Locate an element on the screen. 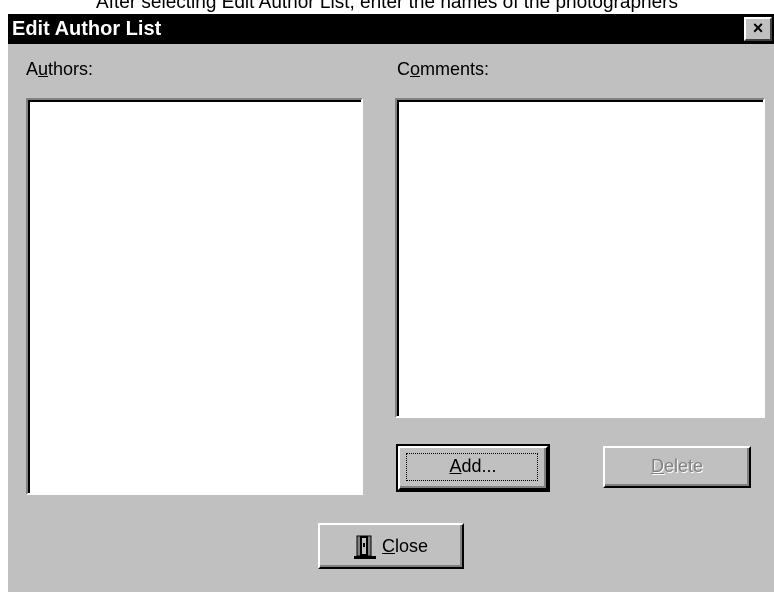 This screenshot has width=774, height=592. close-button: Close is located at coordinates (391, 546).